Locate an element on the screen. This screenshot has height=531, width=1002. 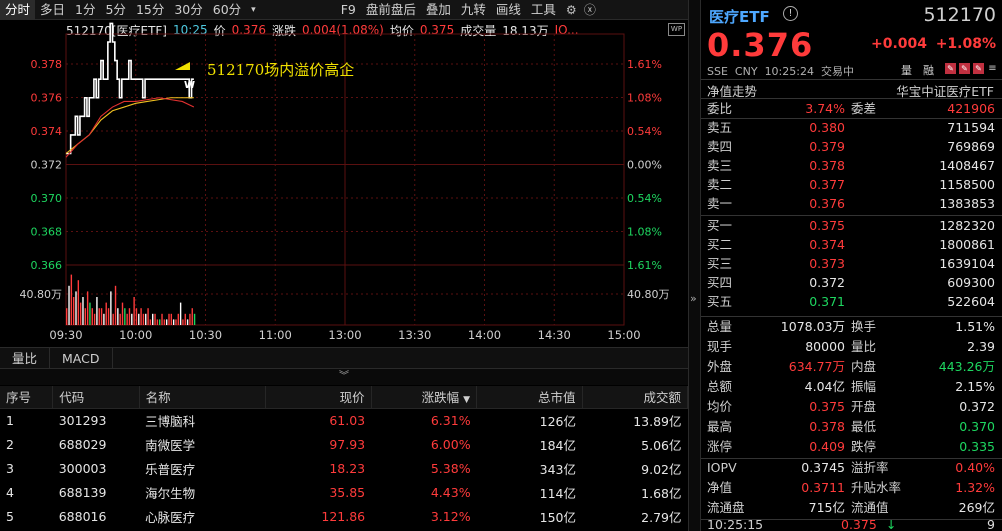
table-row: 2 688029 南微医学 97.93 6.00% 184亿 5.06亿 is located at coordinates (344, 444).